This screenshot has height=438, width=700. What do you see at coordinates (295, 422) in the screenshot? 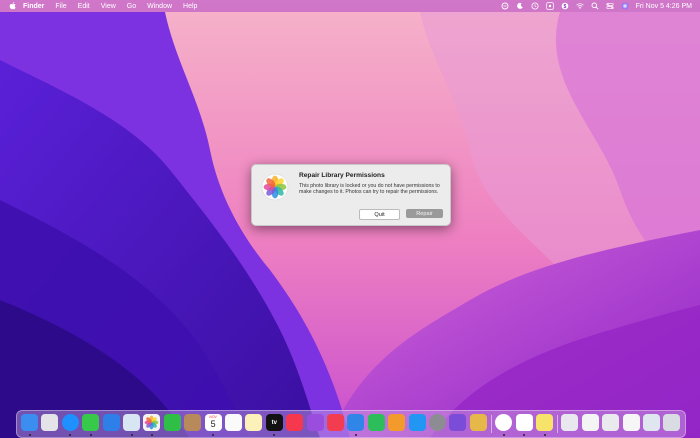
I see `music-icon` at bounding box center [295, 422].